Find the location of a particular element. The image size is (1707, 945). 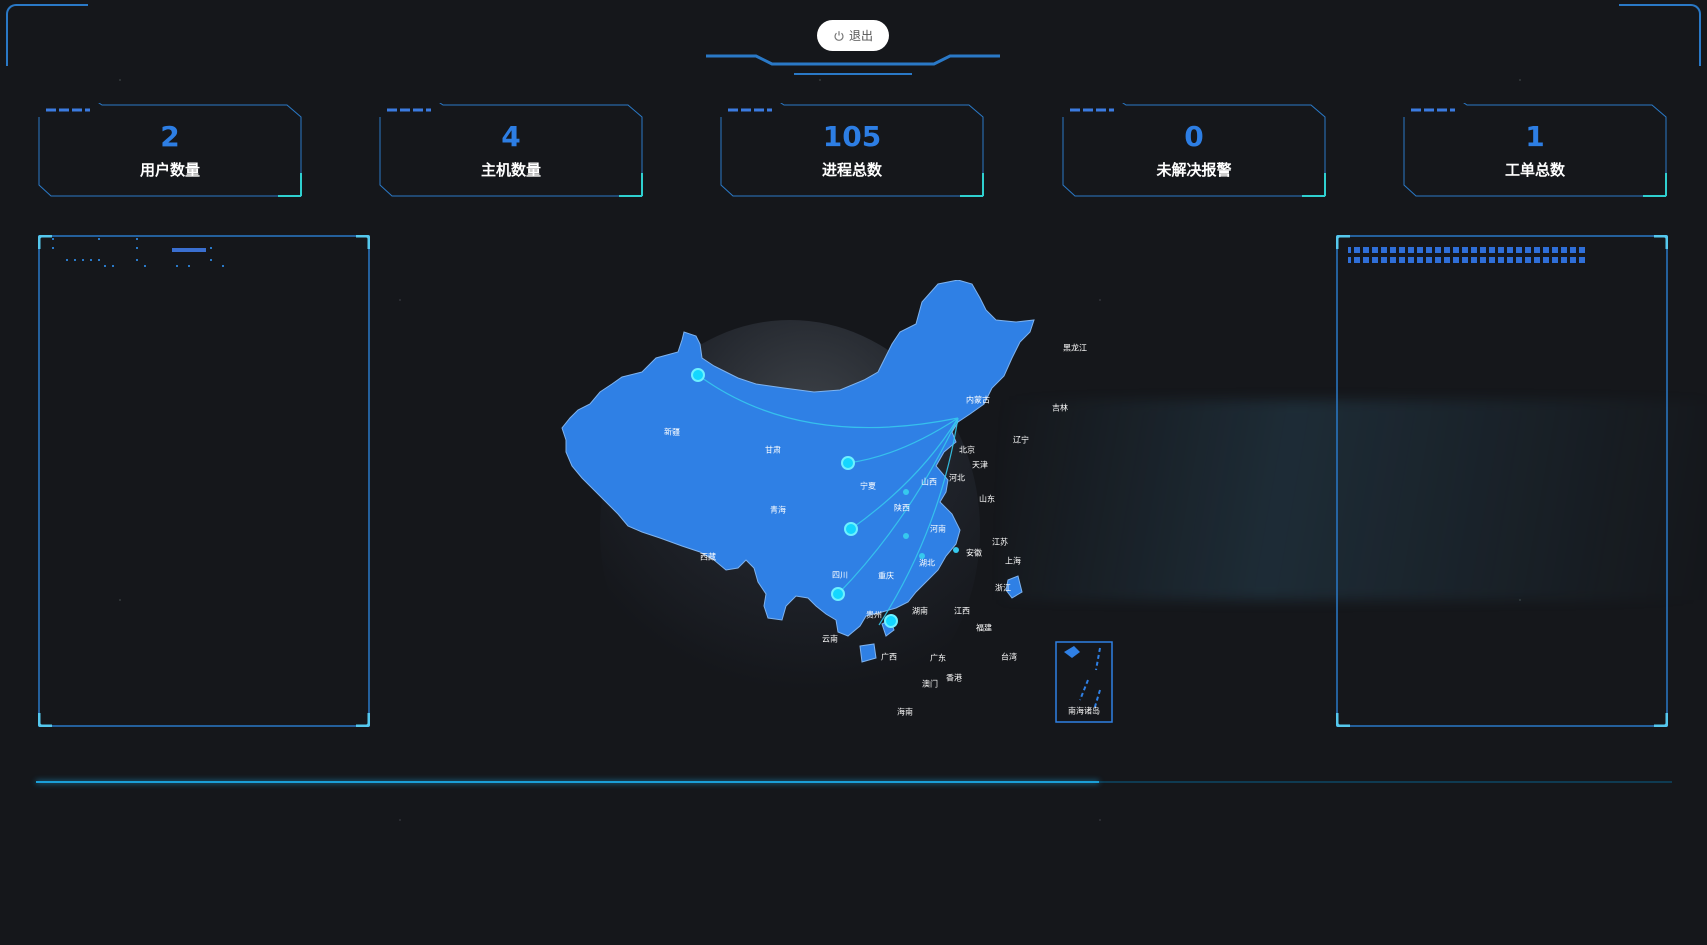

stat-value: 1 is located at coordinates (1535, 136).